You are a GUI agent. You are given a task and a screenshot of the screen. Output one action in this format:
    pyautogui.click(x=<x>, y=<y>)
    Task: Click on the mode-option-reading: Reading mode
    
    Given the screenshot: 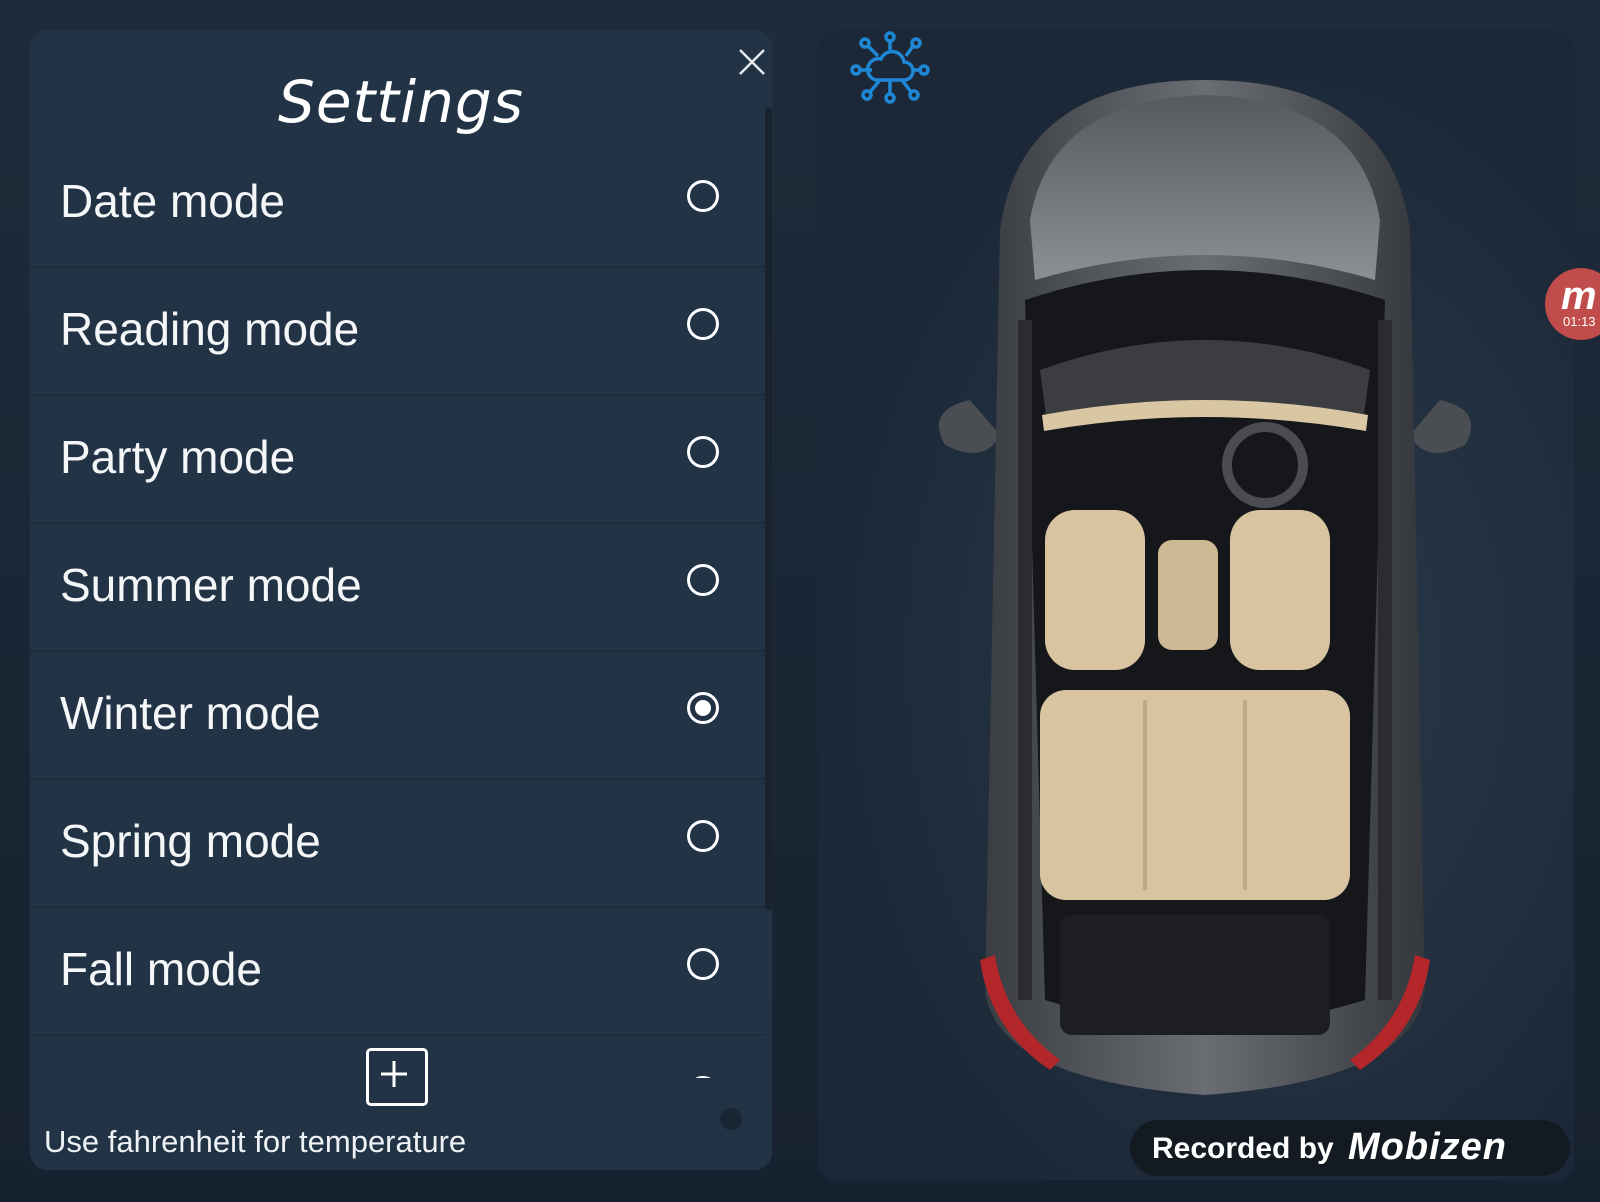 What is the action you would take?
    pyautogui.click(x=397, y=332)
    